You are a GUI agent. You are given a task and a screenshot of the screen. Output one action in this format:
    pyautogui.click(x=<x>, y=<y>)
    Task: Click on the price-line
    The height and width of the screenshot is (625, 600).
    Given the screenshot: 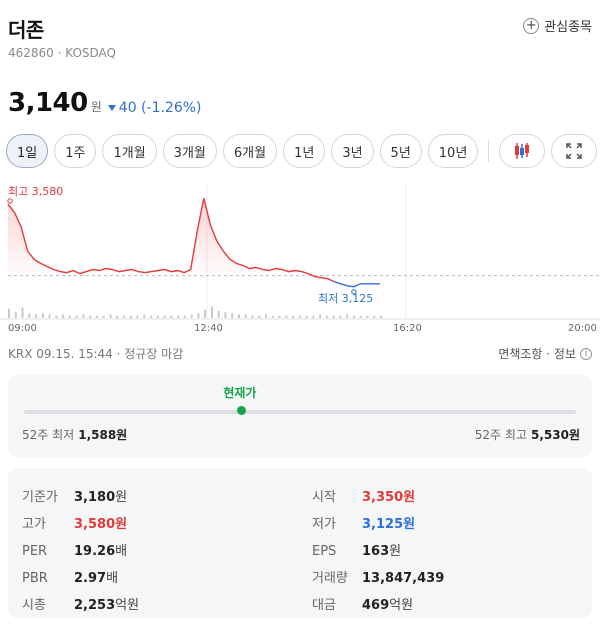 What is the action you would take?
    pyautogui.click(x=171, y=240)
    